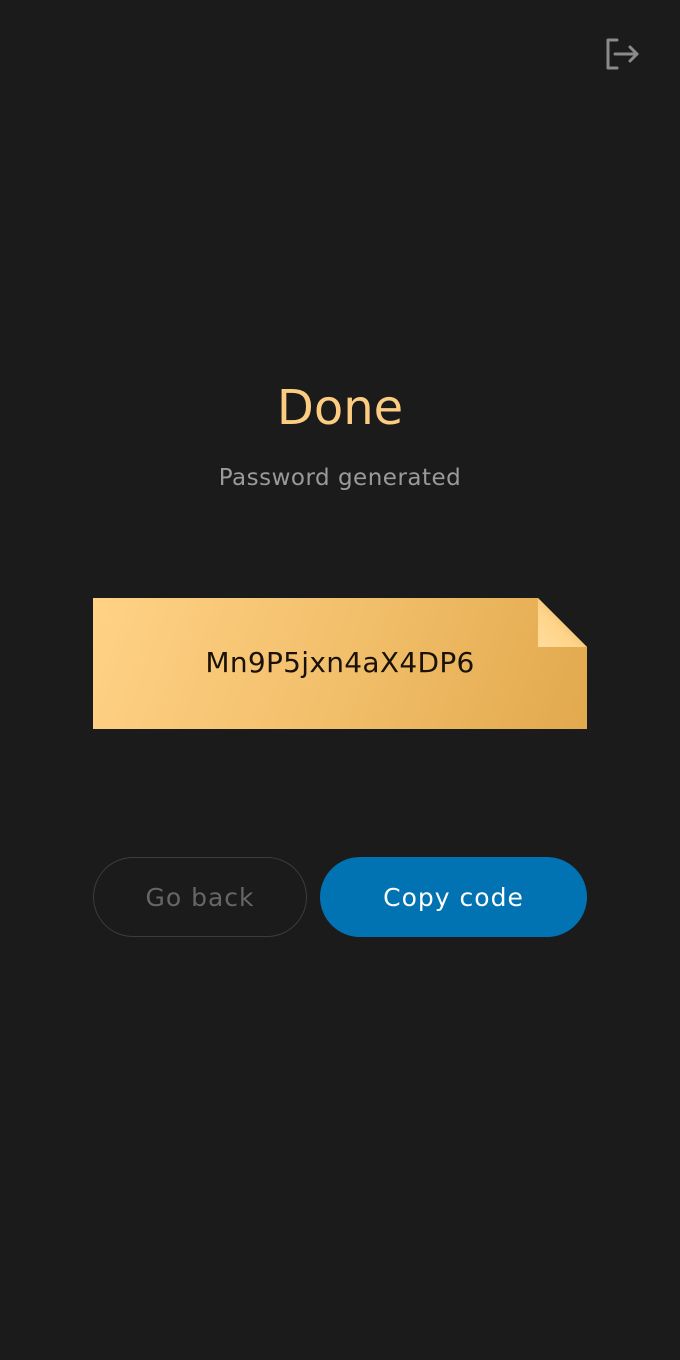  Describe the element at coordinates (200, 897) in the screenshot. I see `go-back-button: Go back` at that location.